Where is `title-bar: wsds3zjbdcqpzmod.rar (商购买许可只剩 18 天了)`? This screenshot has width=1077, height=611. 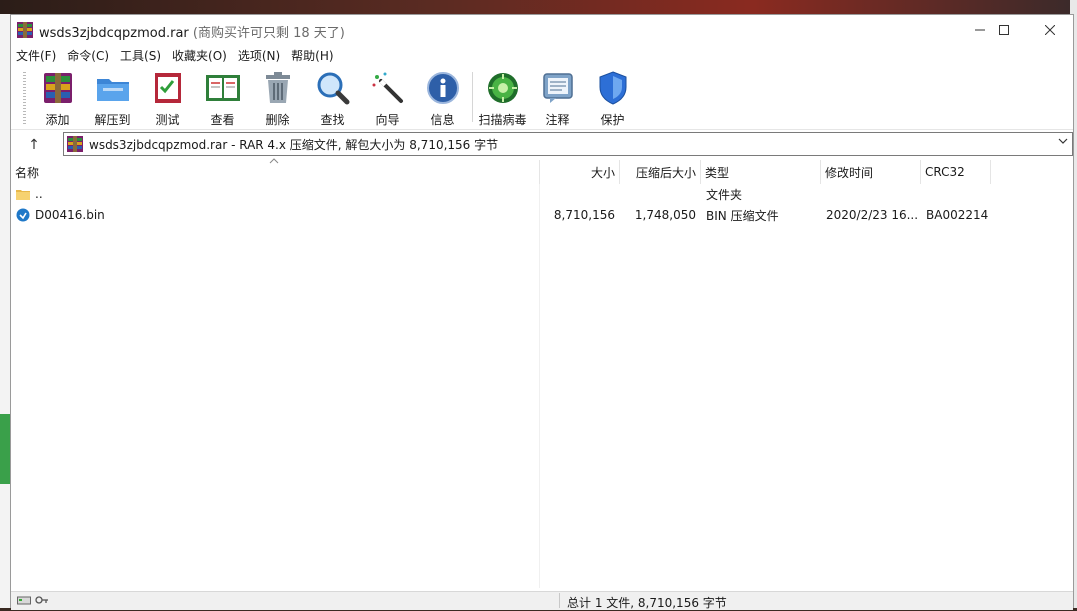
title-bar: wsds3zjbdcqpzmod.rar (商购买许可只剩 18 天了) is located at coordinates (542, 30).